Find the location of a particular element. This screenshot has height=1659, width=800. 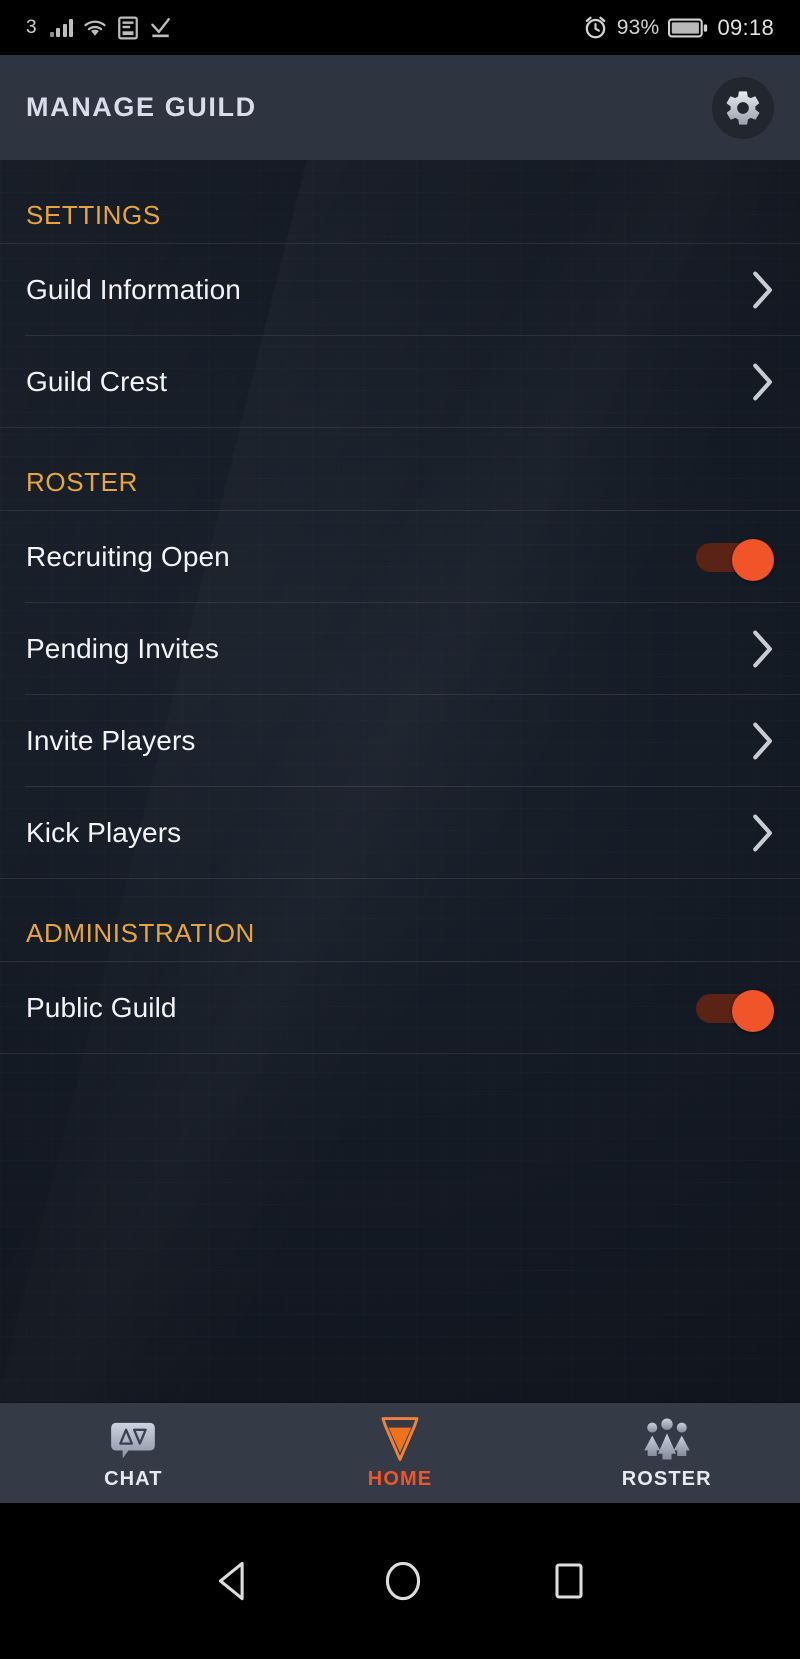

row-guild-crest: Guild Crest is located at coordinates (400, 381).